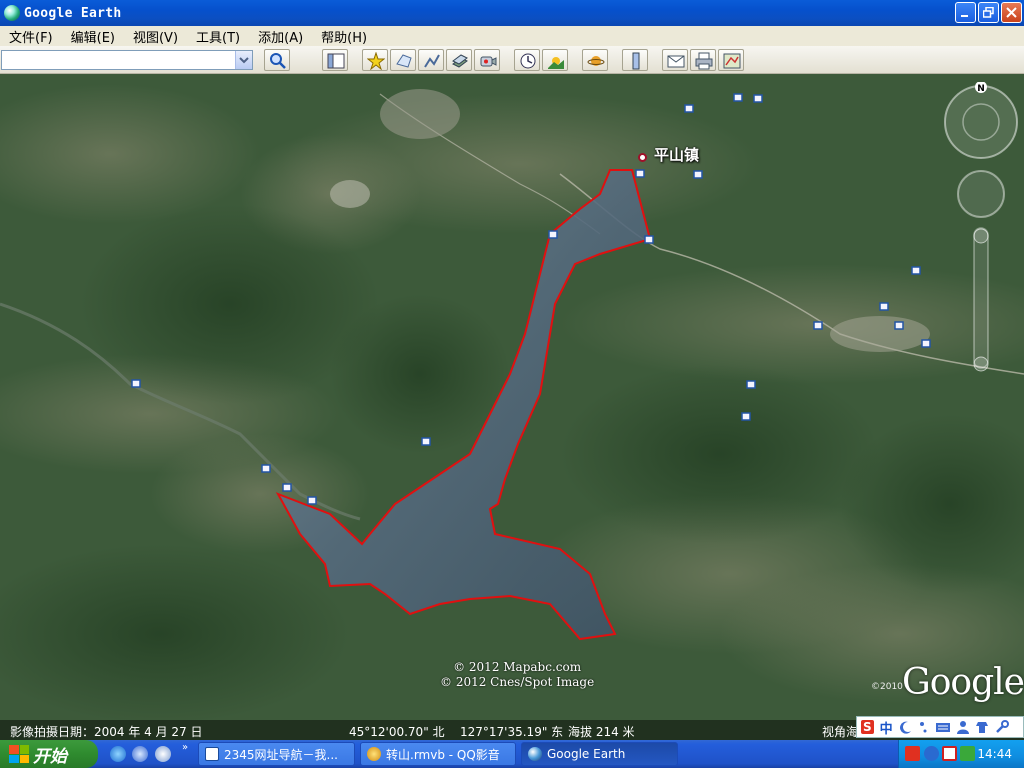 This screenshot has width=1024, height=768. Describe the element at coordinates (49, 754) in the screenshot. I see `start-button: 开始` at that location.